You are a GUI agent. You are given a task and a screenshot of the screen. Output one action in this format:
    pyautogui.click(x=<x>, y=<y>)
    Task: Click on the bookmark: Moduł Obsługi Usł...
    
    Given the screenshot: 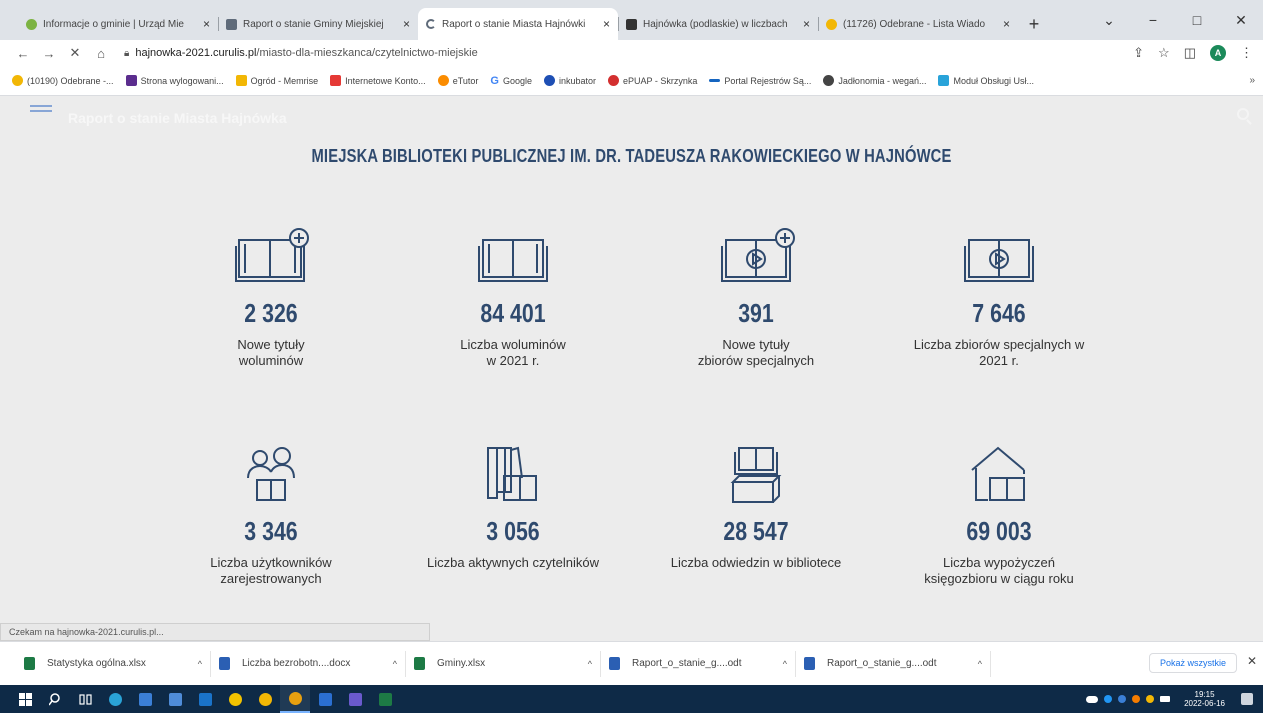 What is the action you would take?
    pyautogui.click(x=986, y=80)
    